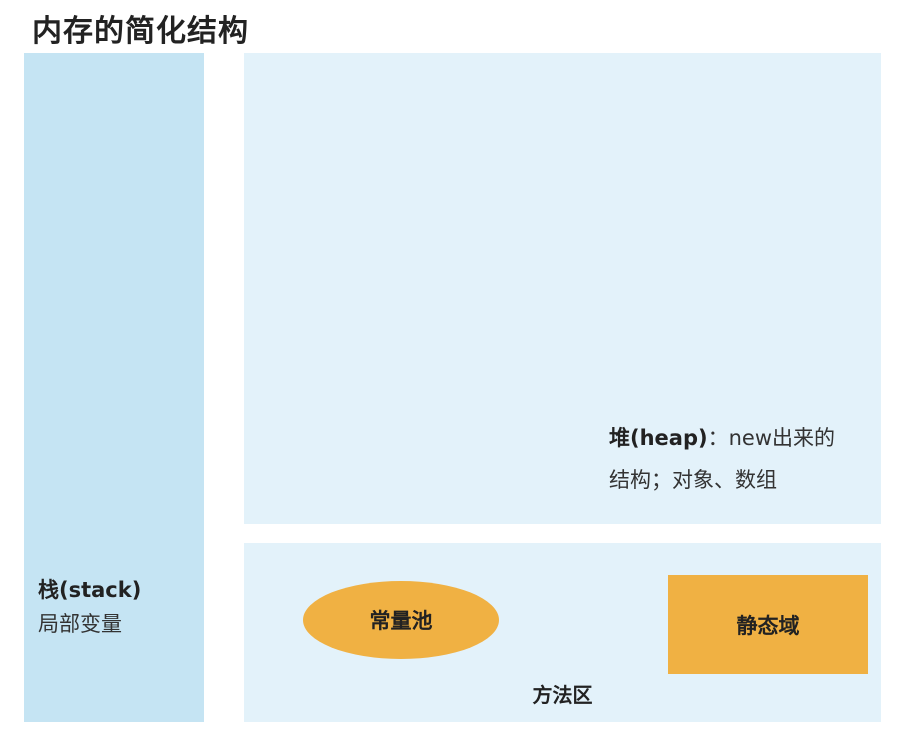  What do you see at coordinates (781, 438) in the screenshot?
I see `heap-description-line1: new出来的` at bounding box center [781, 438].